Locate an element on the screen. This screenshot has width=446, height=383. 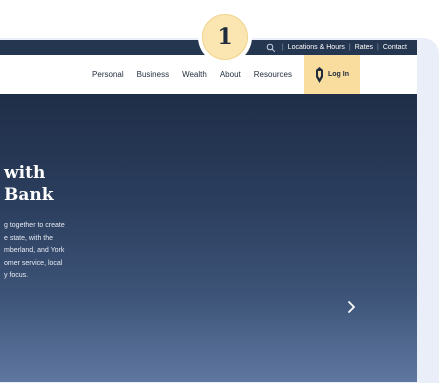
nav-item-wealth: Wealth is located at coordinates (194, 74).